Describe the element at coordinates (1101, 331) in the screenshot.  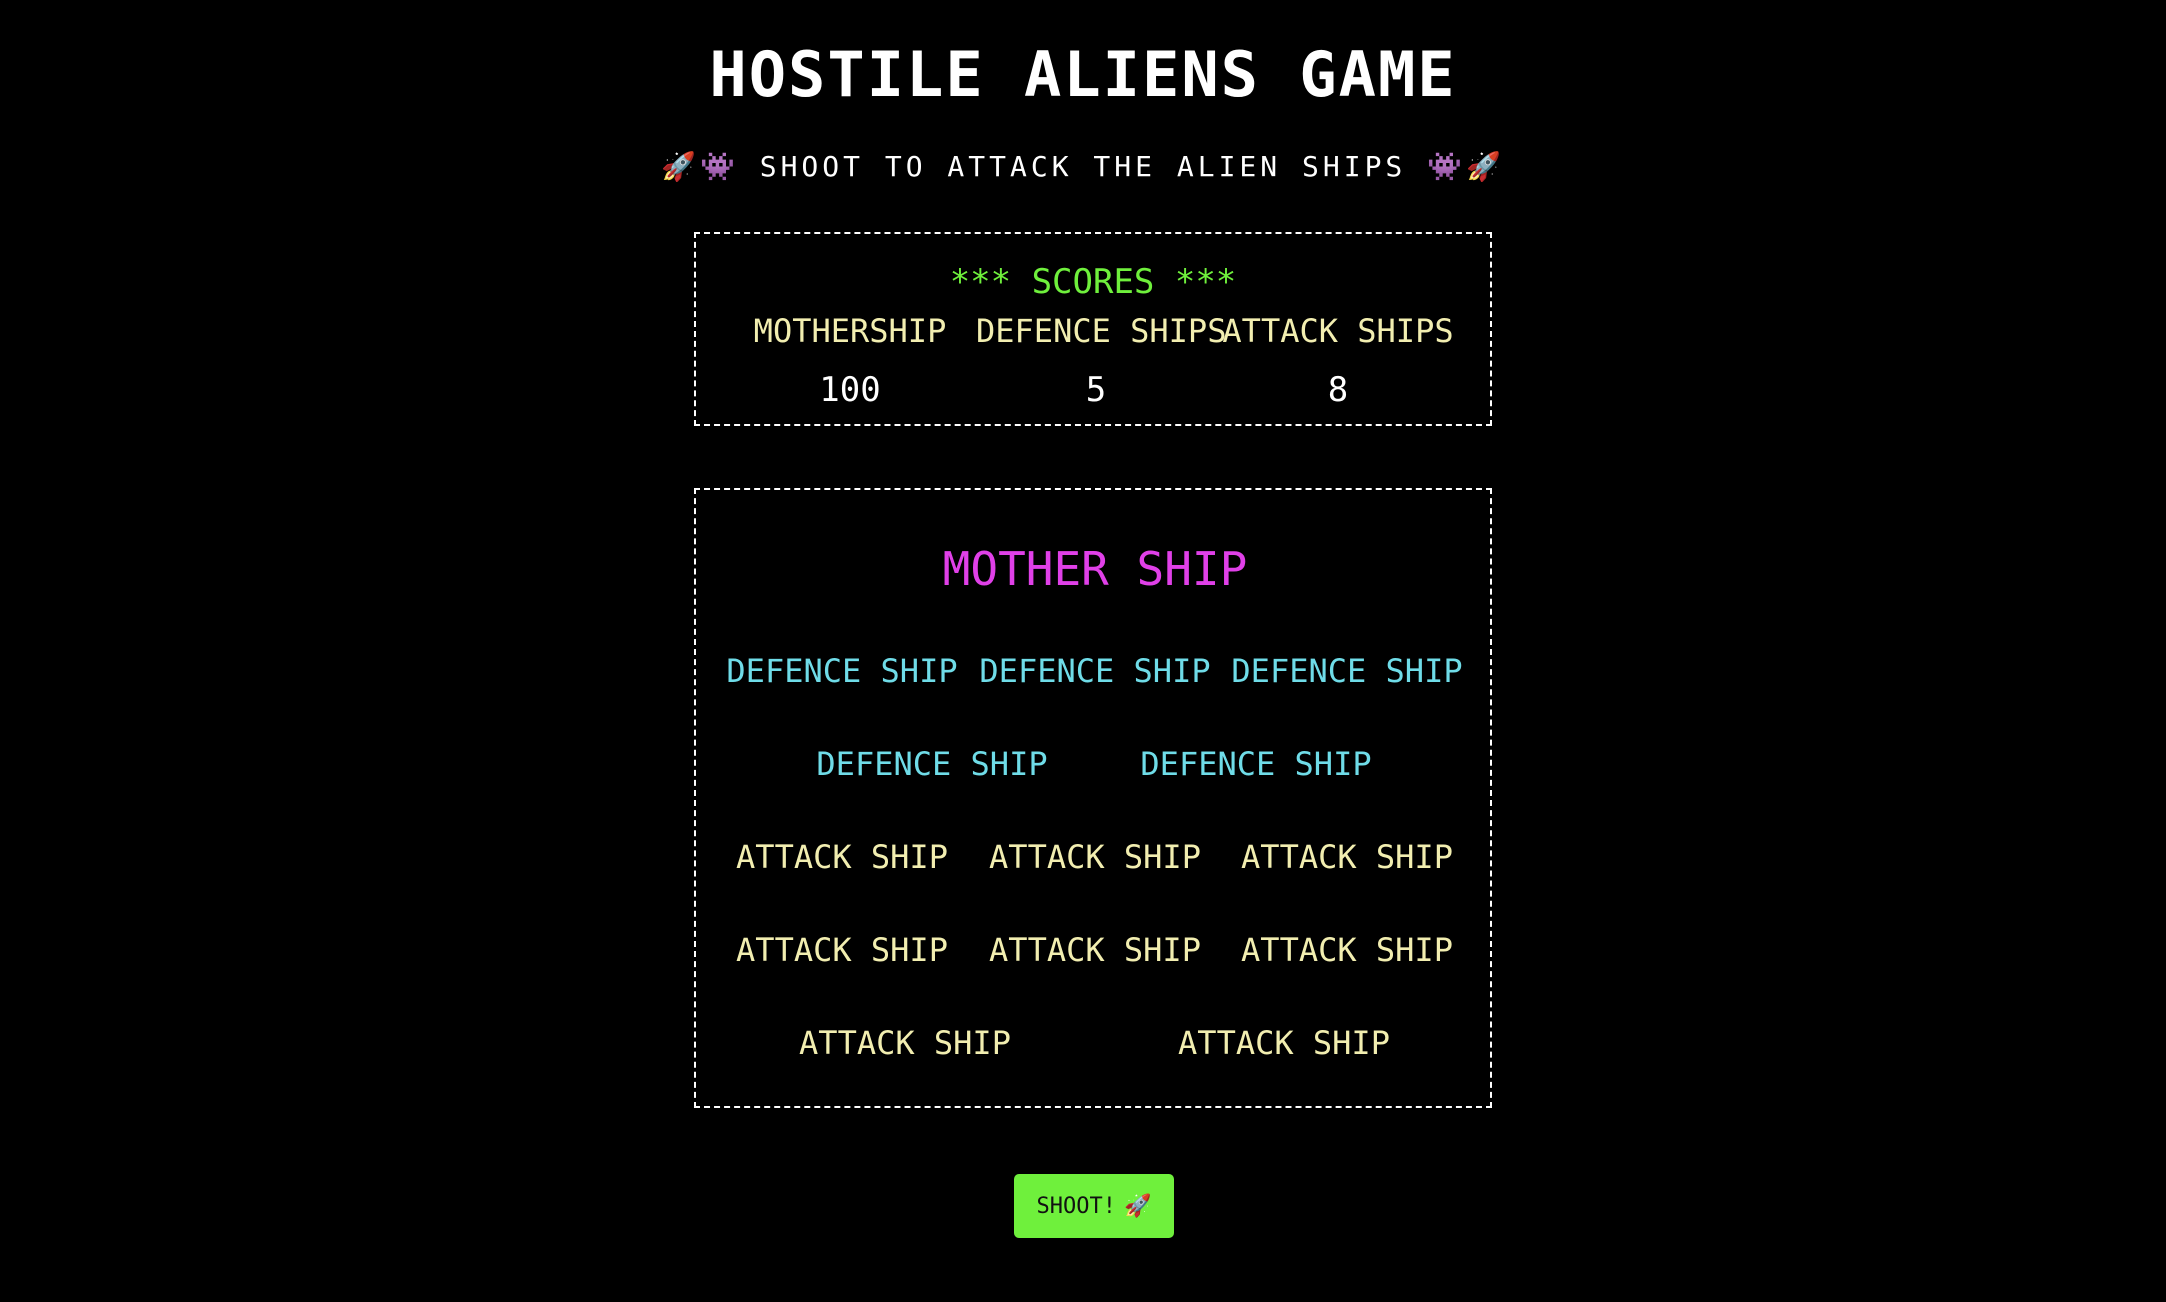
I see `defence-ships-score-label: Defence Ships` at that location.